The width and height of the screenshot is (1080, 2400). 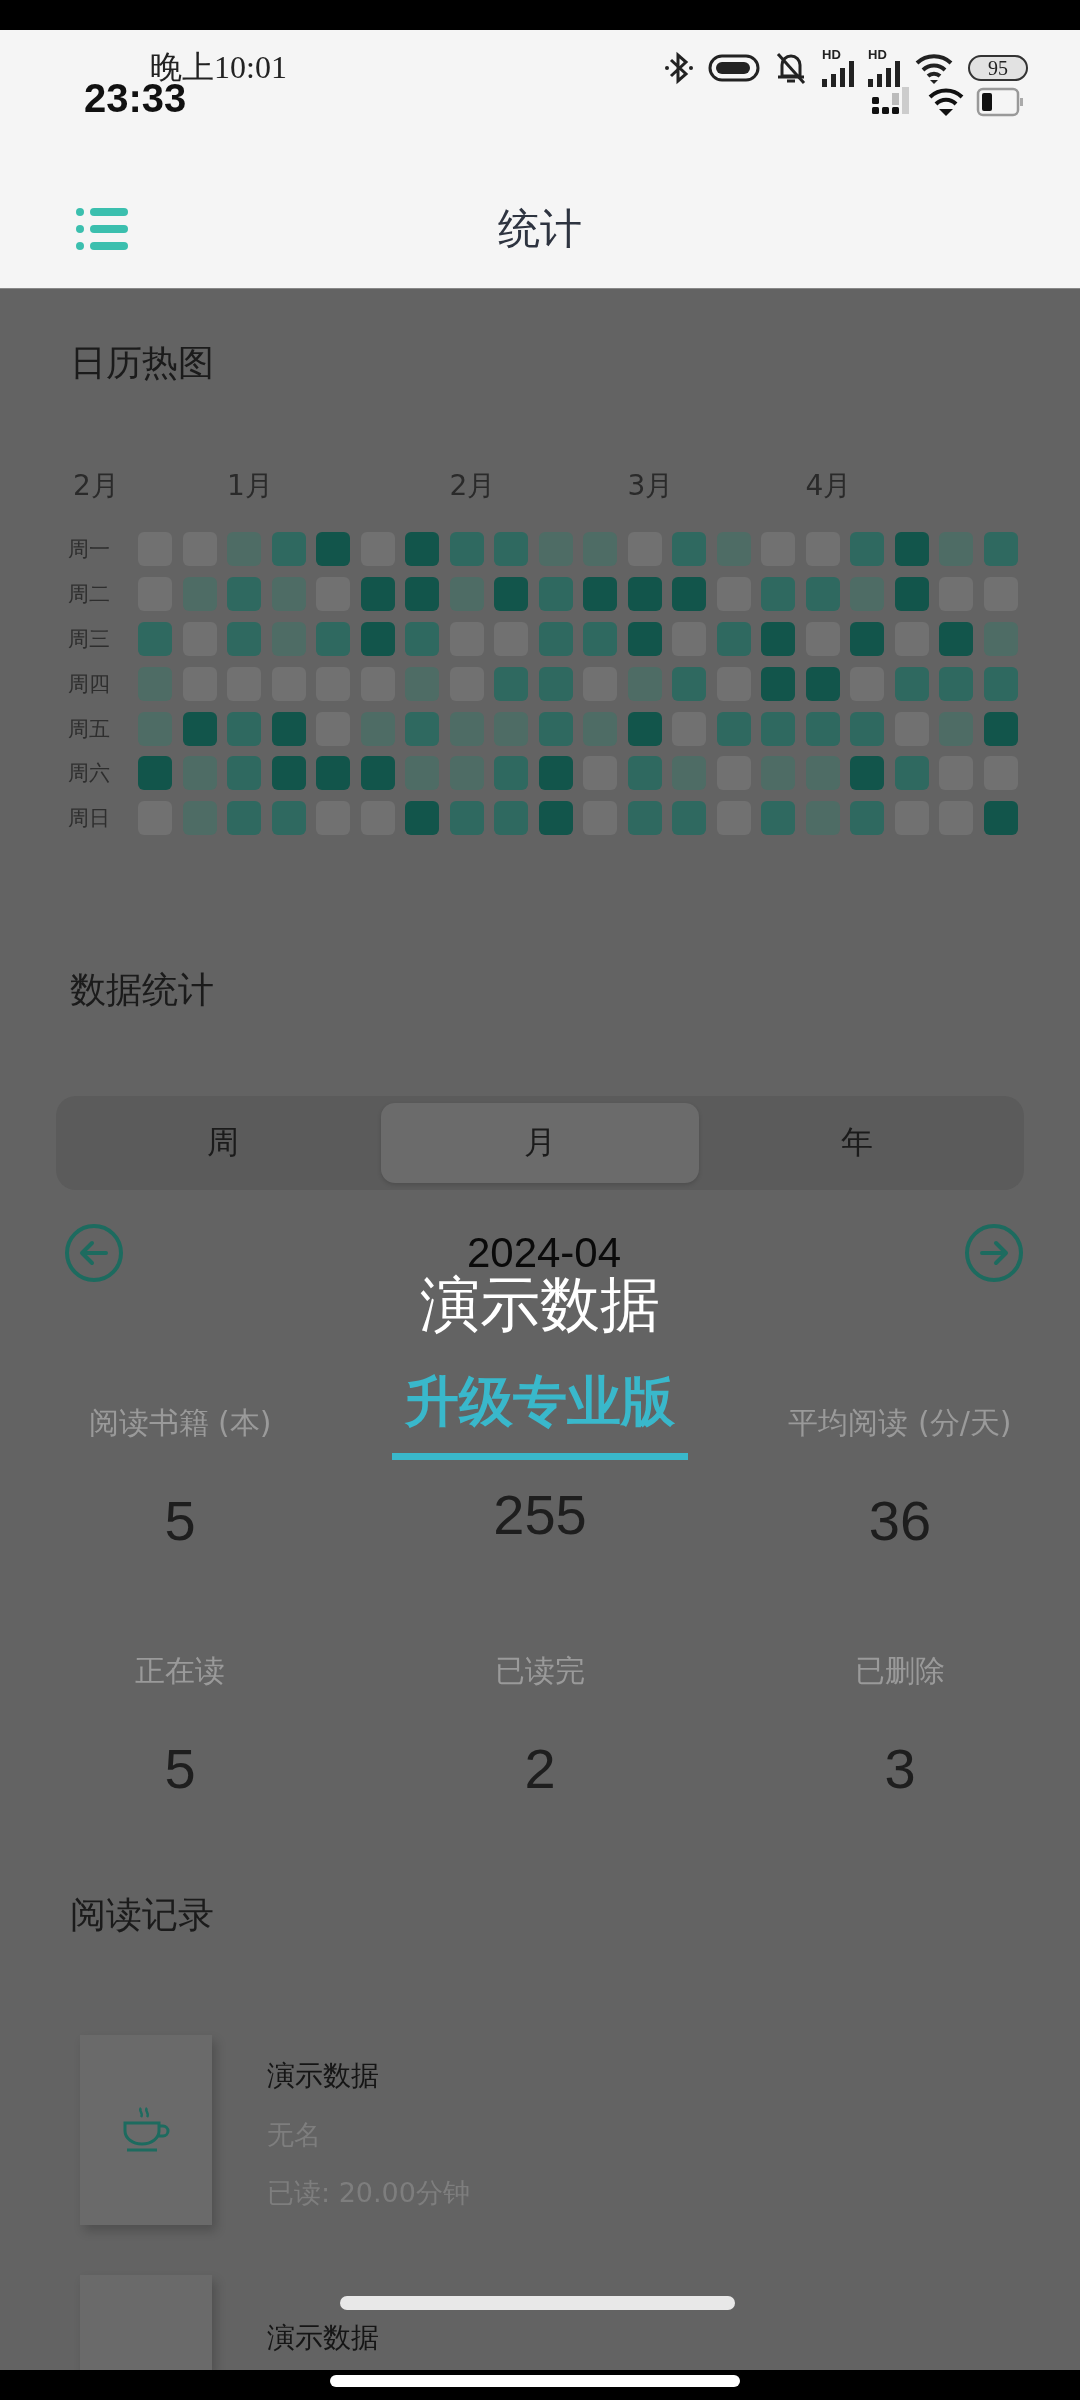 I want to click on upgrade-link: 升级专业版, so click(x=540, y=1413).